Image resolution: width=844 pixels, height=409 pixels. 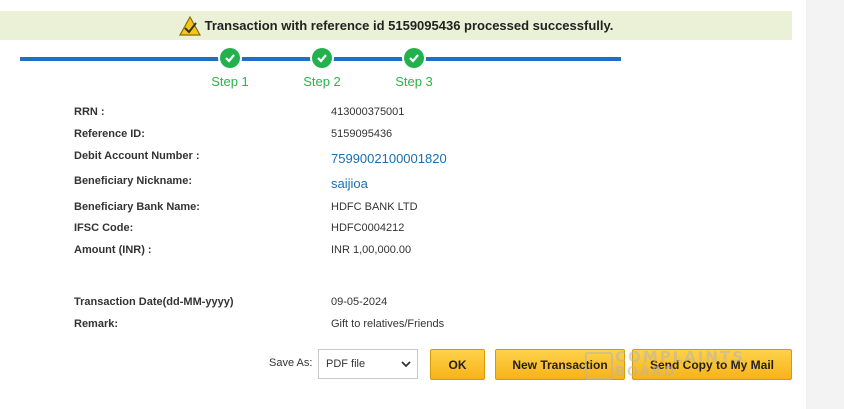 What do you see at coordinates (359, 302) in the screenshot?
I see `detail-value: 09-05-2024` at bounding box center [359, 302].